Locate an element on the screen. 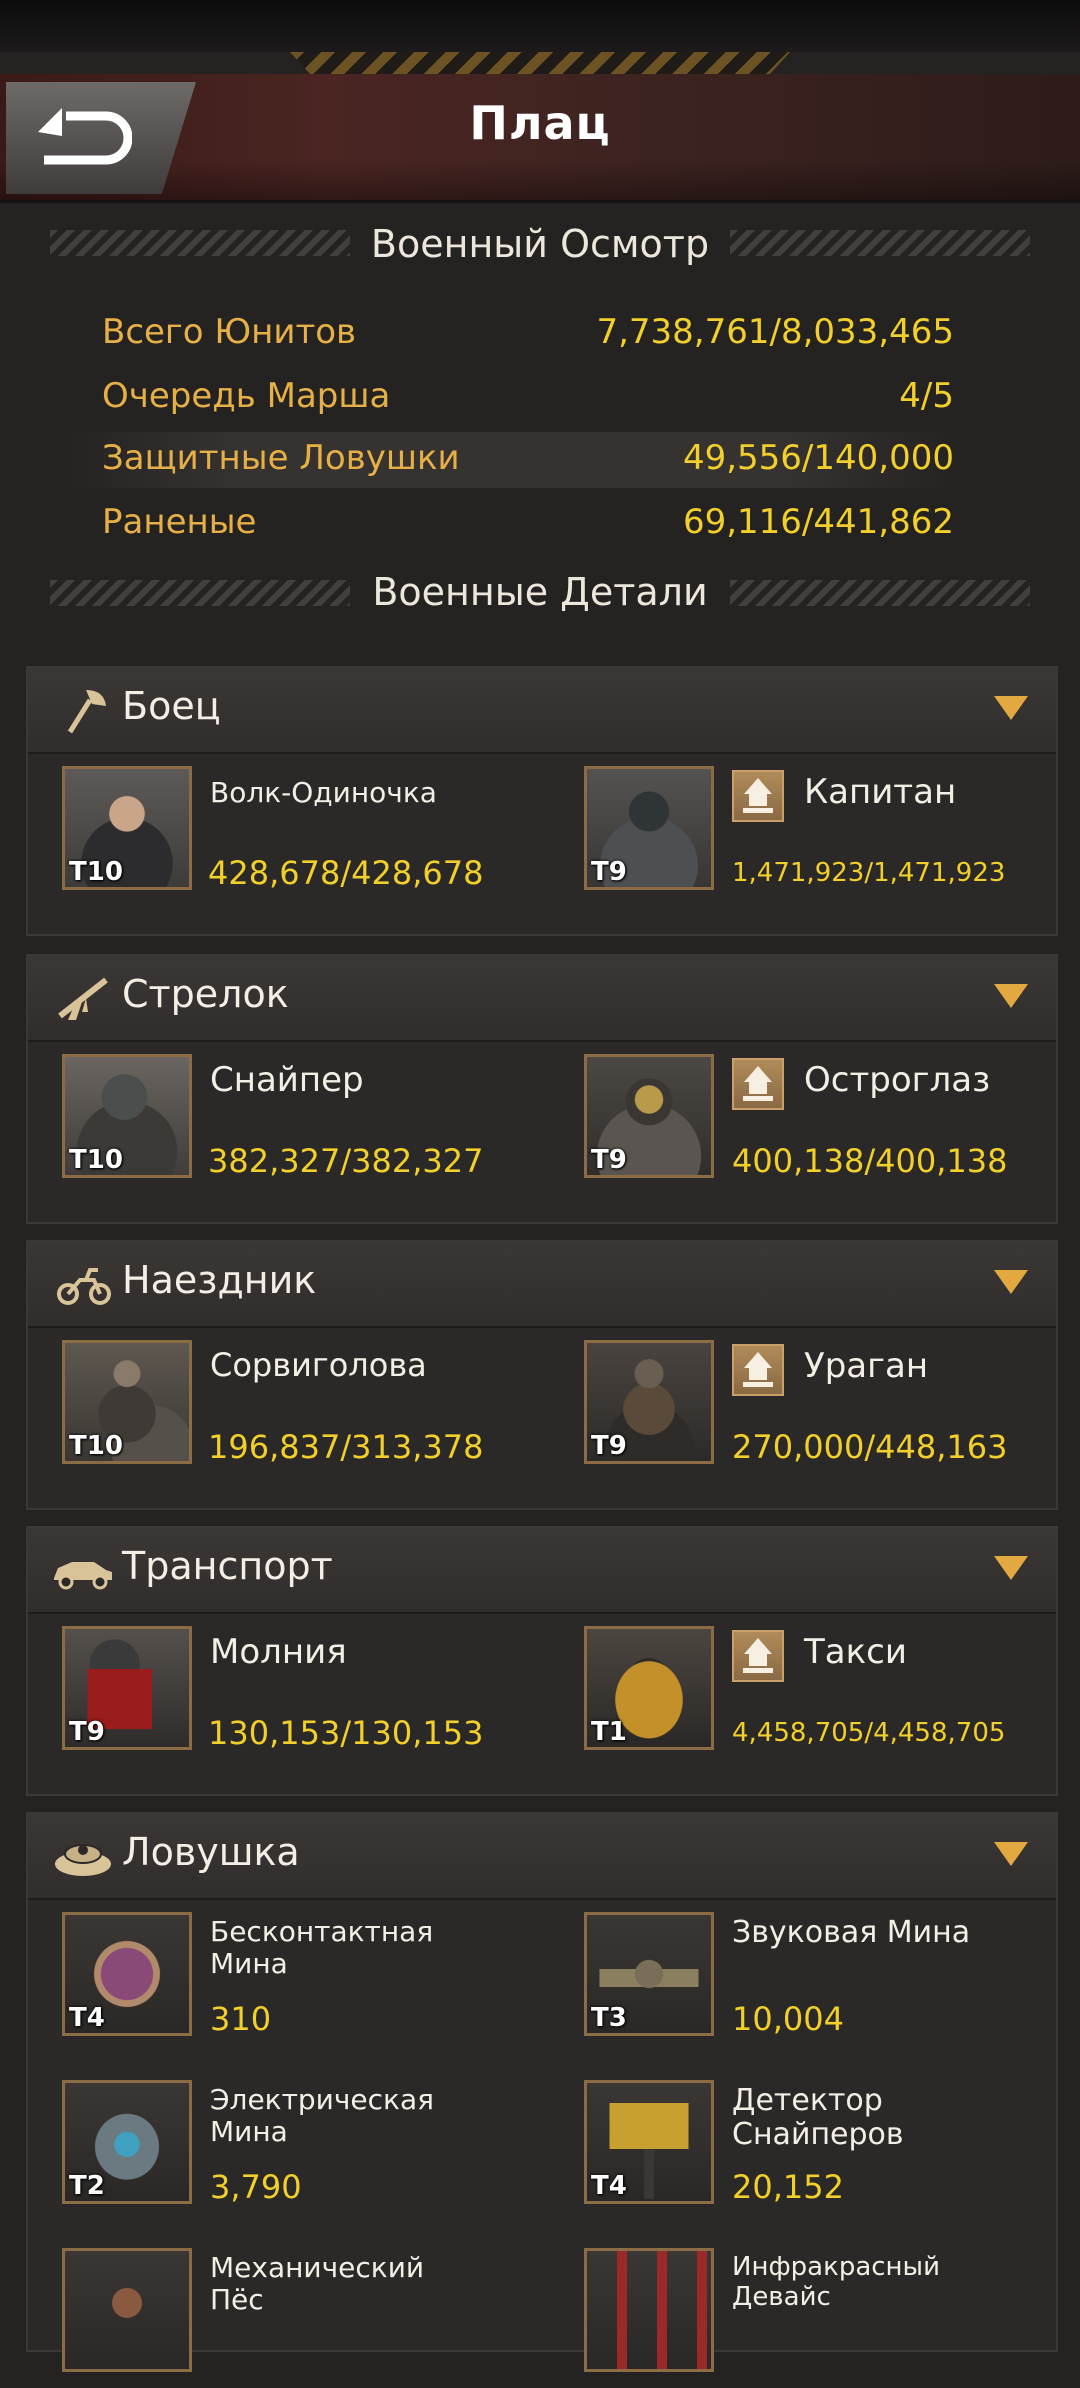 The image size is (1080, 2388). unit-count: 400,138/400,138 is located at coordinates (870, 1161).